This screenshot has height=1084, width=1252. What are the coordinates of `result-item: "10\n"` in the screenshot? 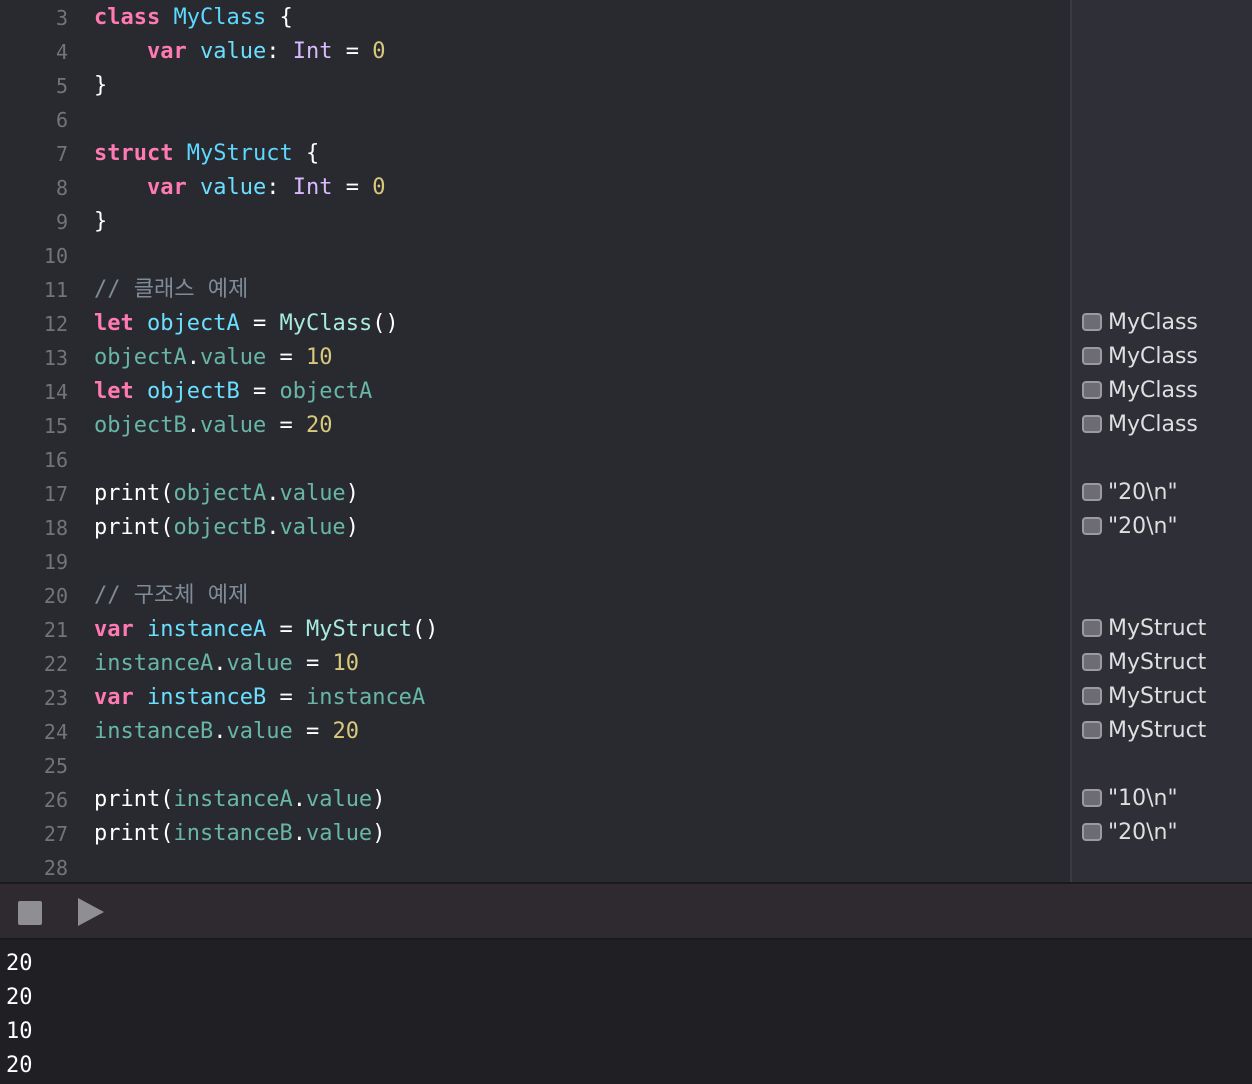 It's located at (1130, 799).